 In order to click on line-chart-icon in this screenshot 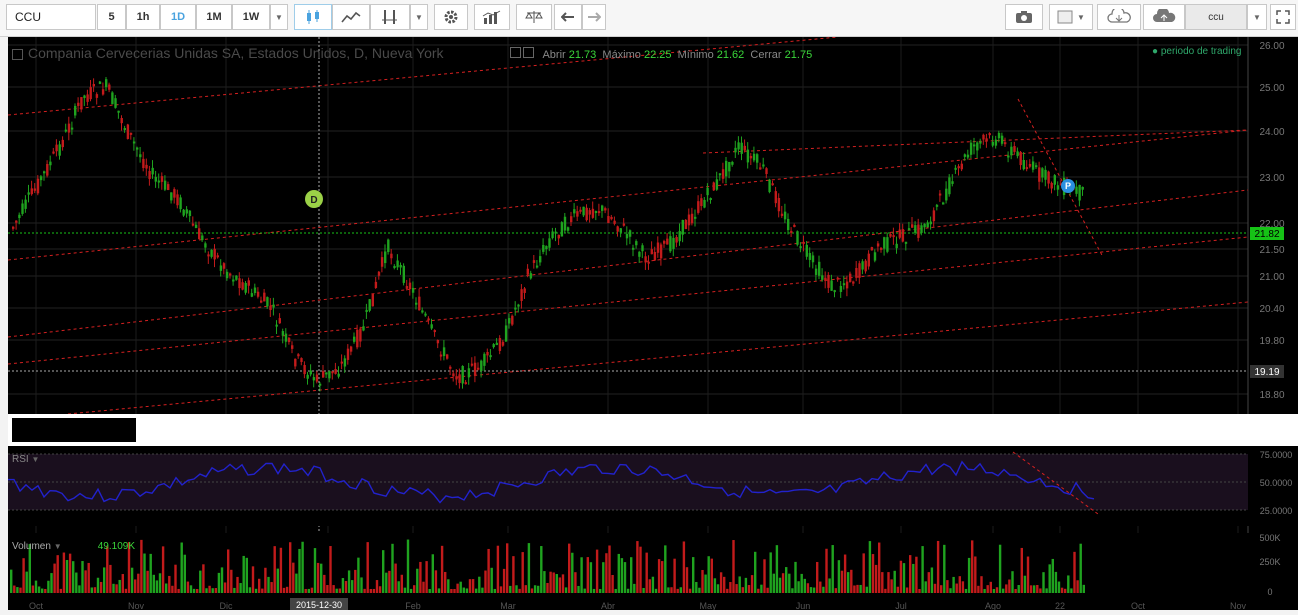, I will do `click(351, 17)`.